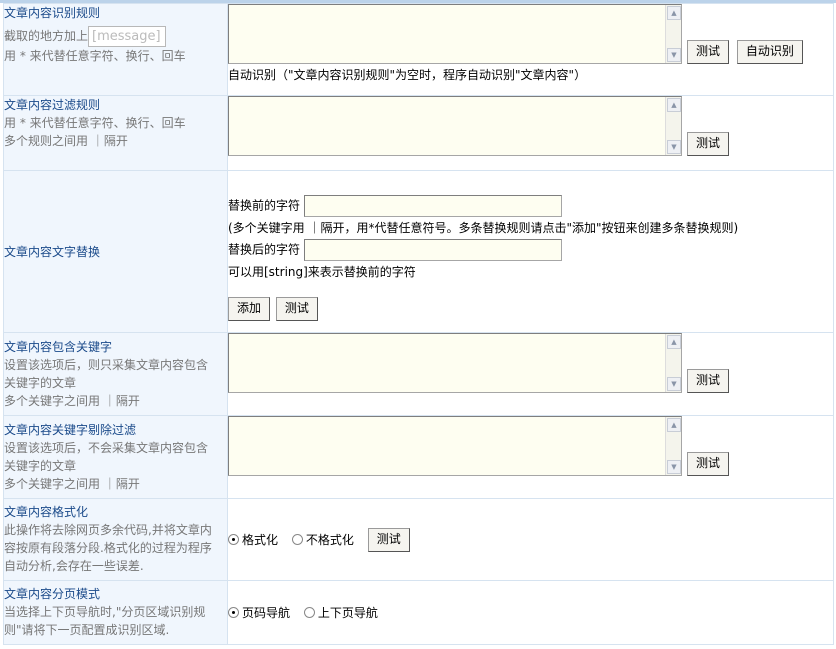 Image resolution: width=836 pixels, height=649 pixels. I want to click on replace-after-input, so click(432, 250).